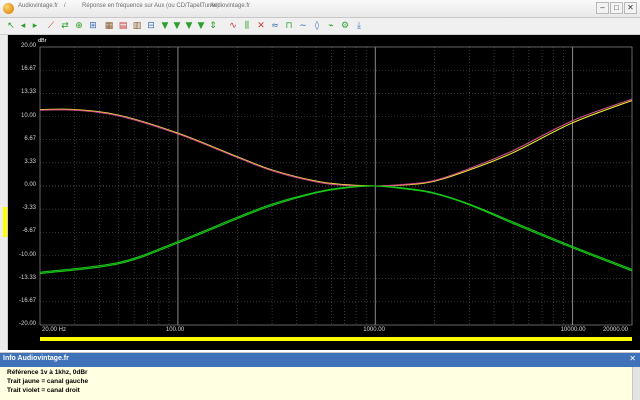  I want to click on minimize-button: –, so click(602, 8).